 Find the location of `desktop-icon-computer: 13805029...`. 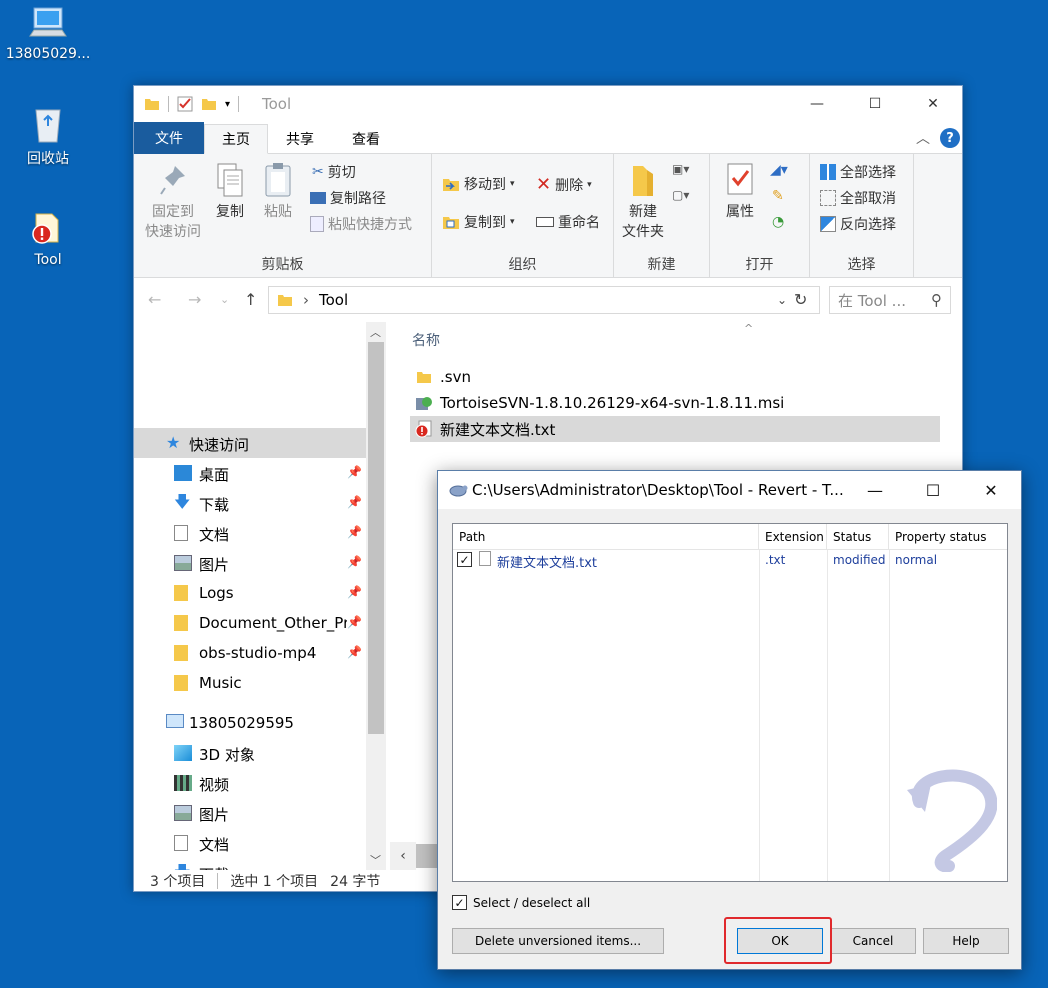

desktop-icon-computer: 13805029... is located at coordinates (48, 34).